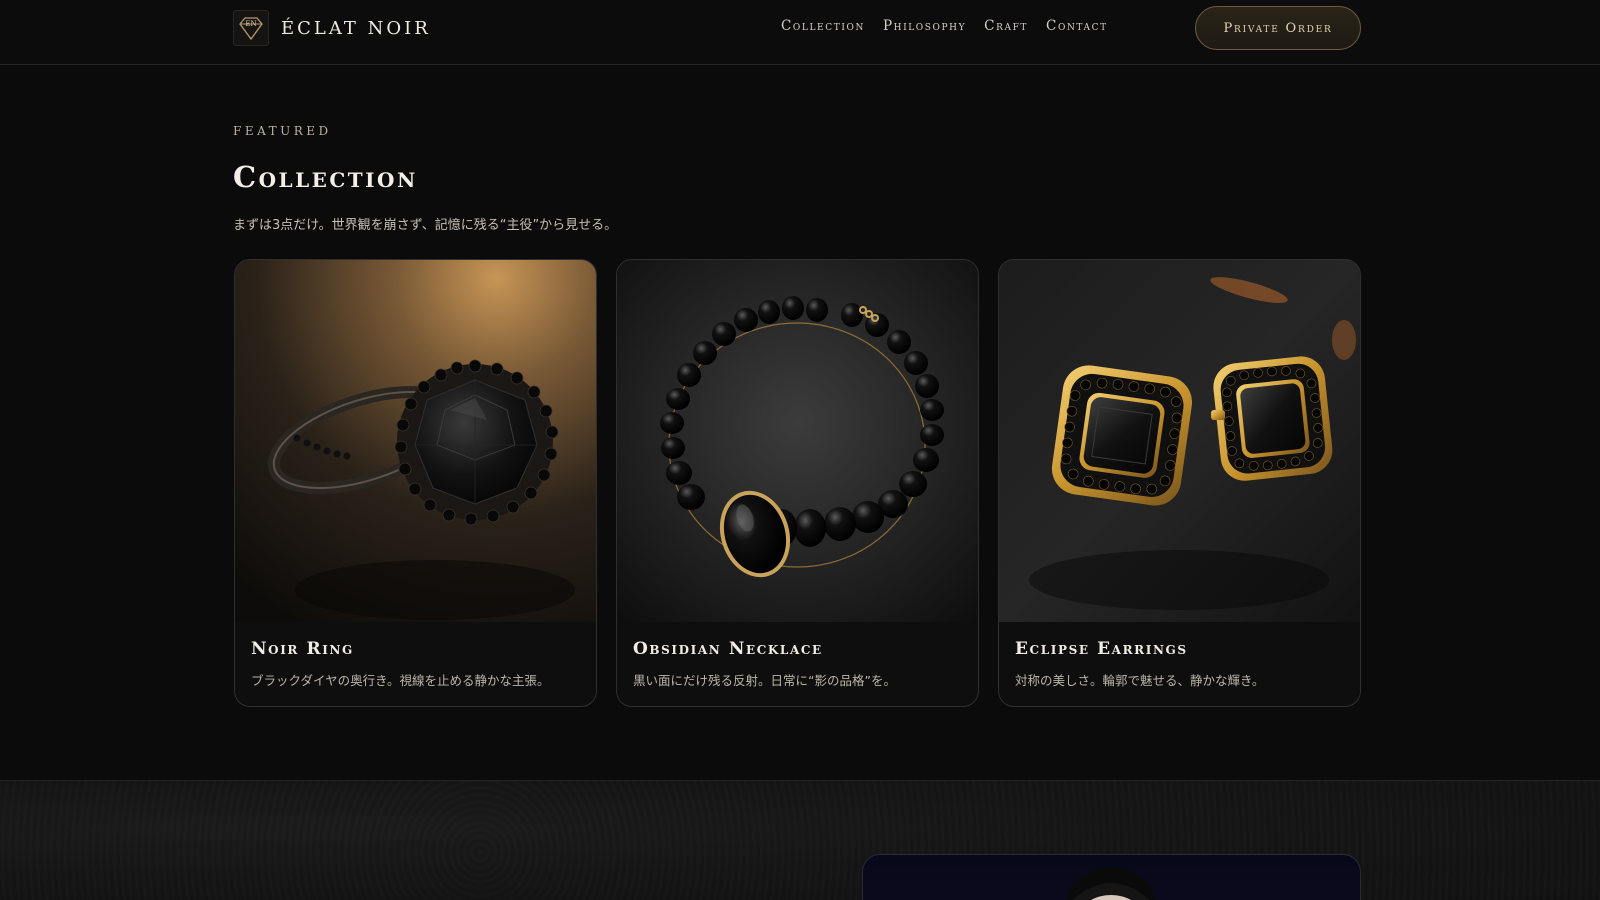  I want to click on svg-text: EN, so click(250, 24).